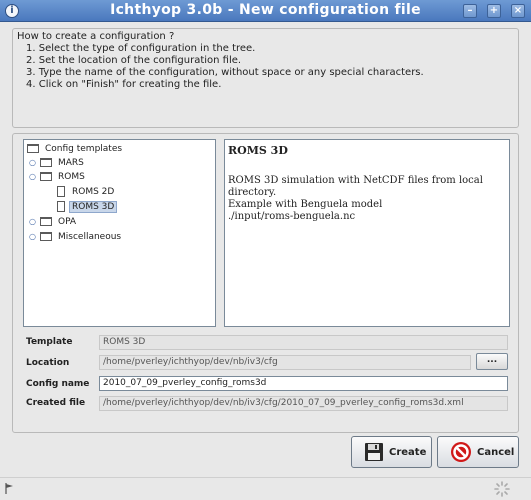 This screenshot has width=531, height=500. I want to click on create-button: Create, so click(391, 452).